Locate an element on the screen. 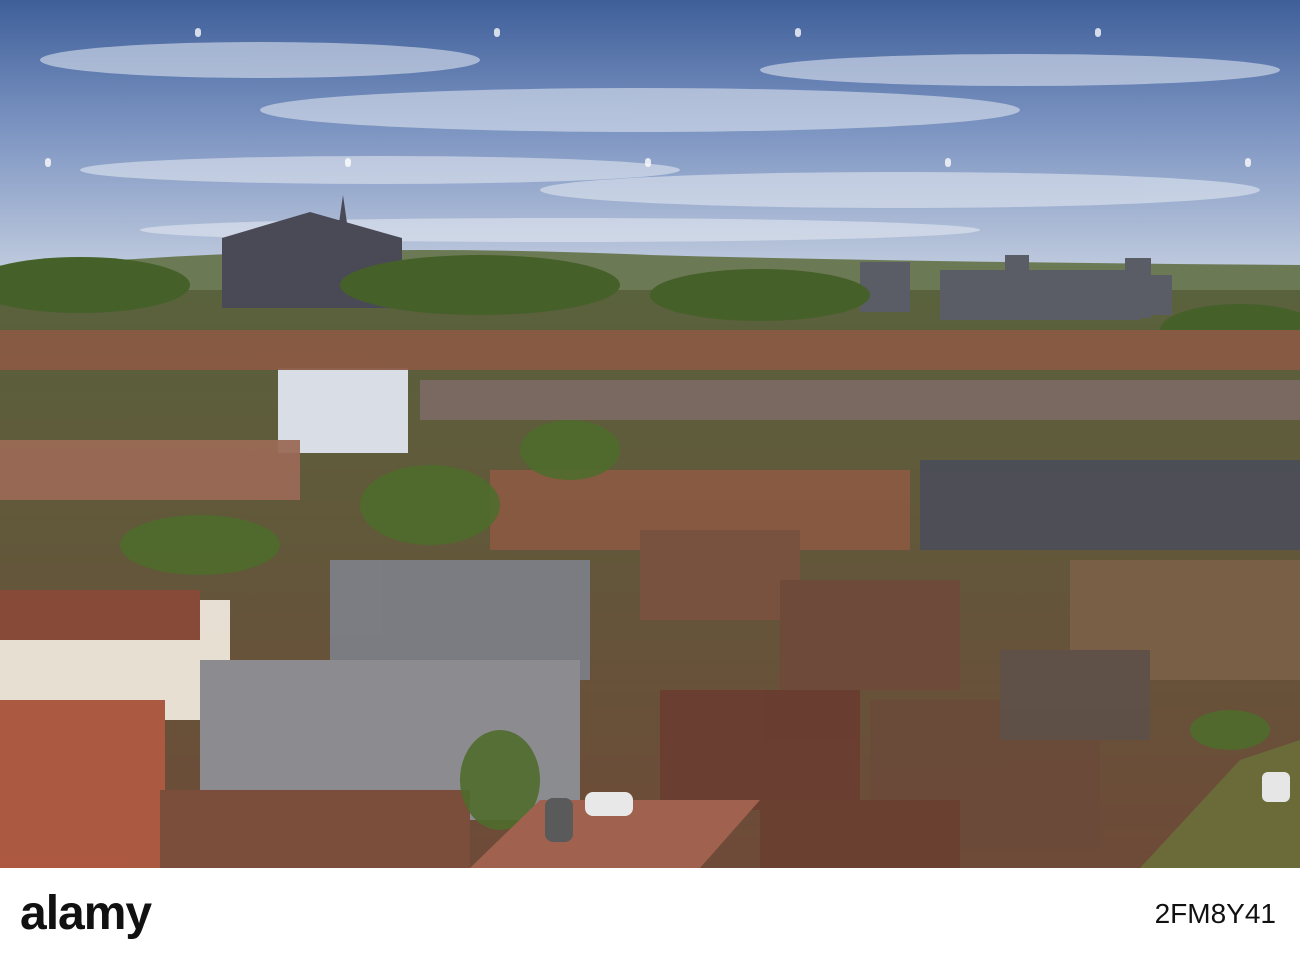 The height and width of the screenshot is (956, 1300). stock-footer: alamy 2FM8Y41 is located at coordinates (650, 912).